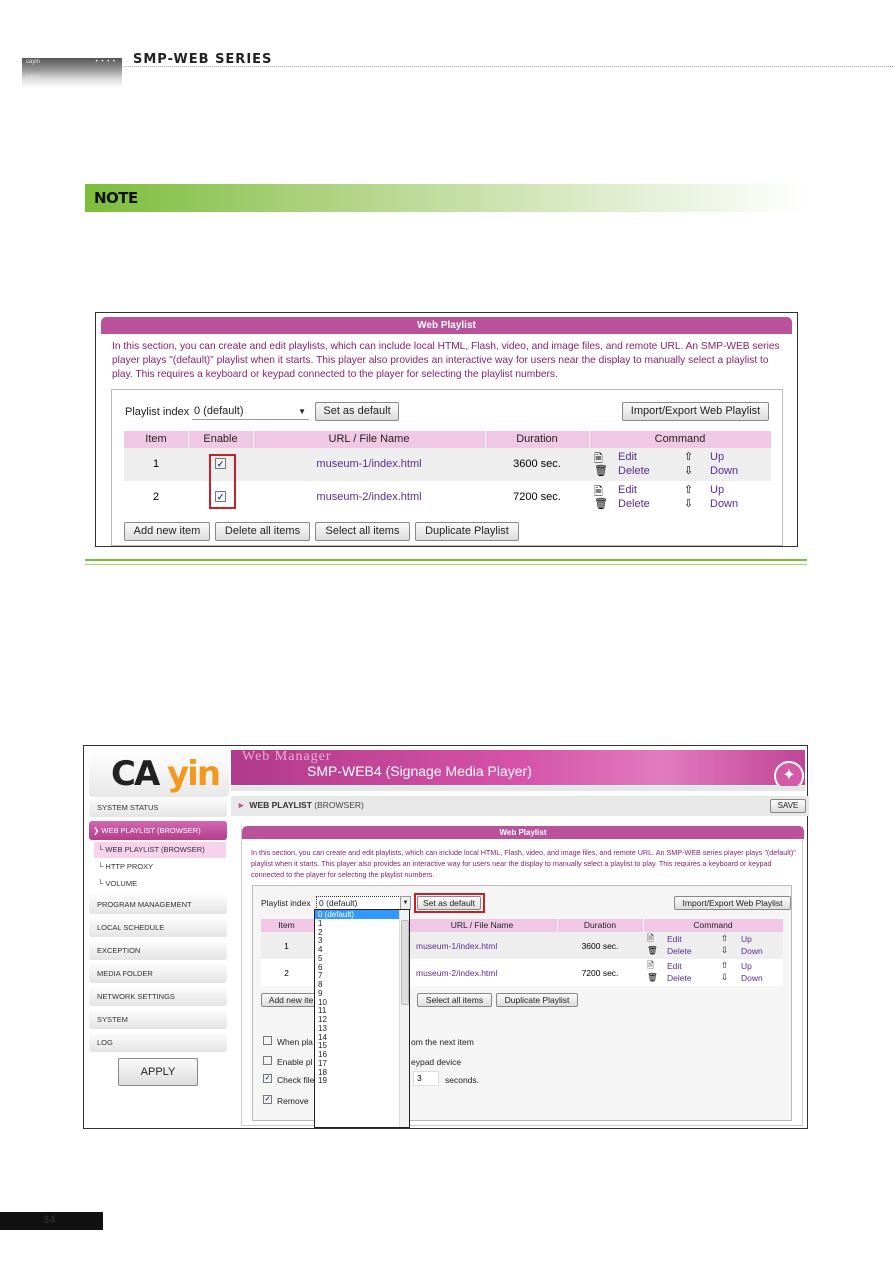 Image resolution: width=893 pixels, height=1263 pixels. Describe the element at coordinates (267, 1099) in the screenshot. I see `option-checkbox-4: ✓` at that location.